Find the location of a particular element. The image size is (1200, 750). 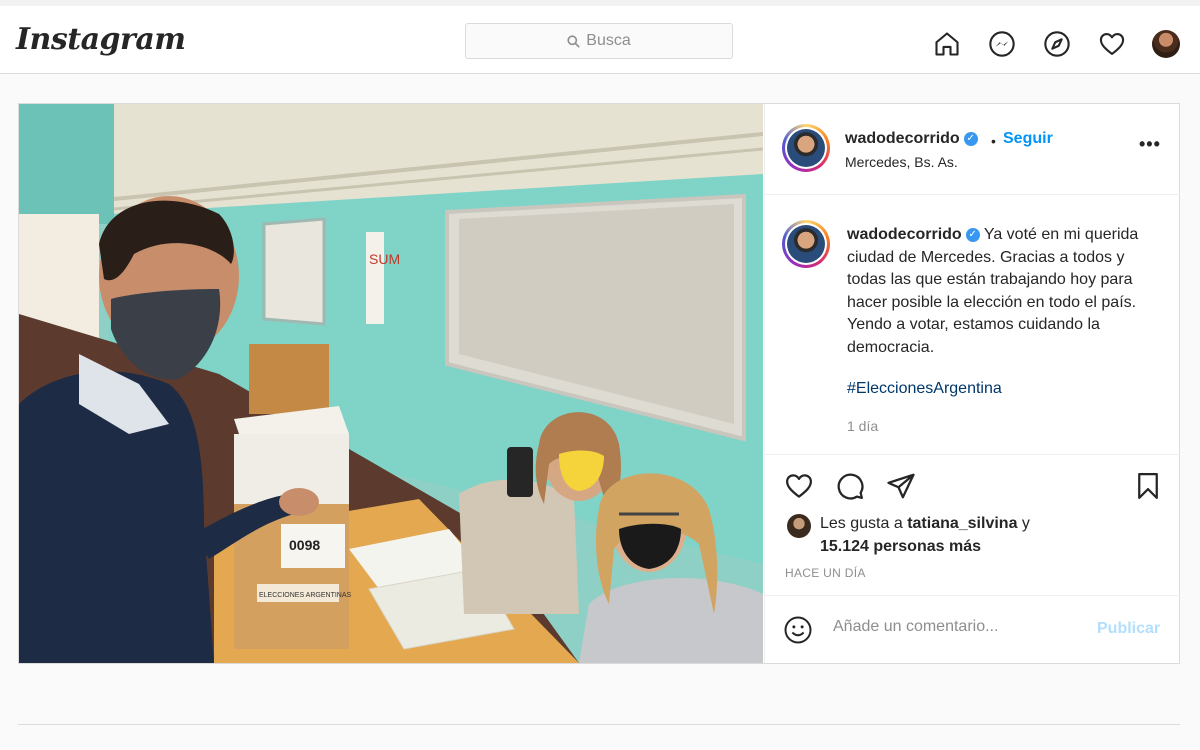

top-navigation-bar: Instagram Busca is located at coordinates (600, 37).